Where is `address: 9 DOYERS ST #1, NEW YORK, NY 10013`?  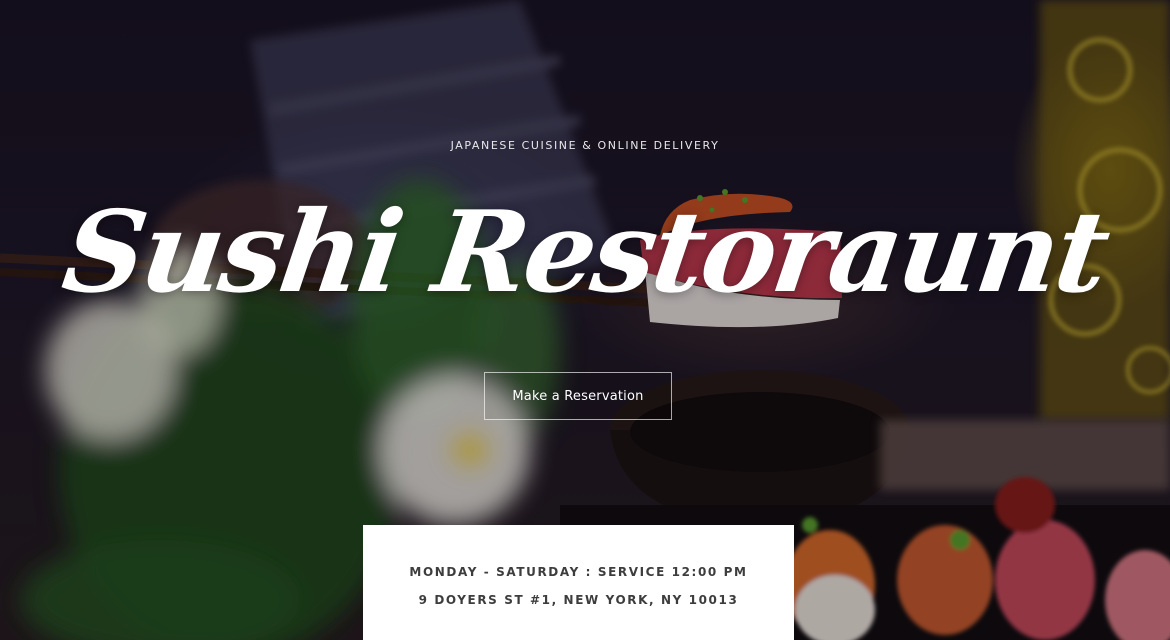 address: 9 DOYERS ST #1, NEW YORK, NY 10013 is located at coordinates (578, 600).